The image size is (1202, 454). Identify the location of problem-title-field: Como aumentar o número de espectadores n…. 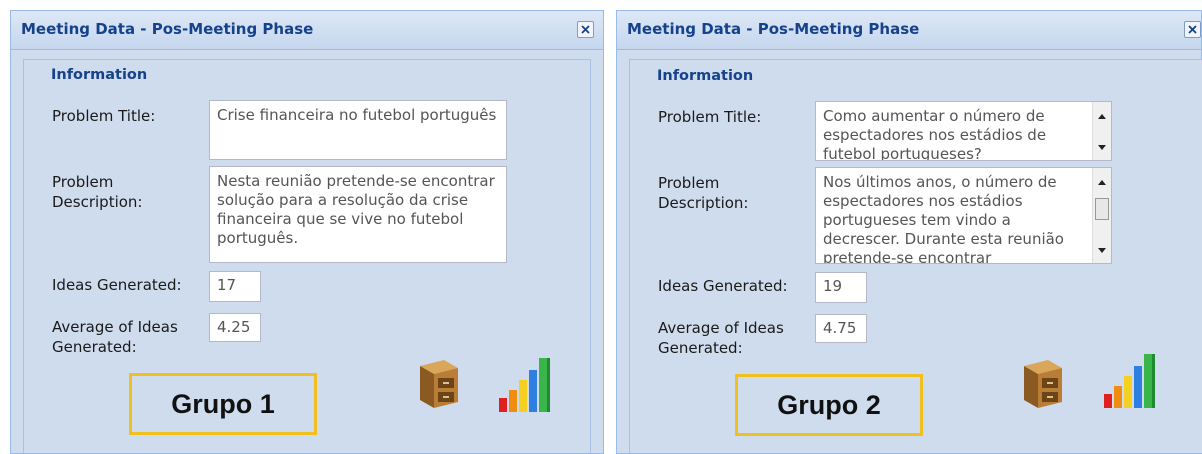
(963, 131).